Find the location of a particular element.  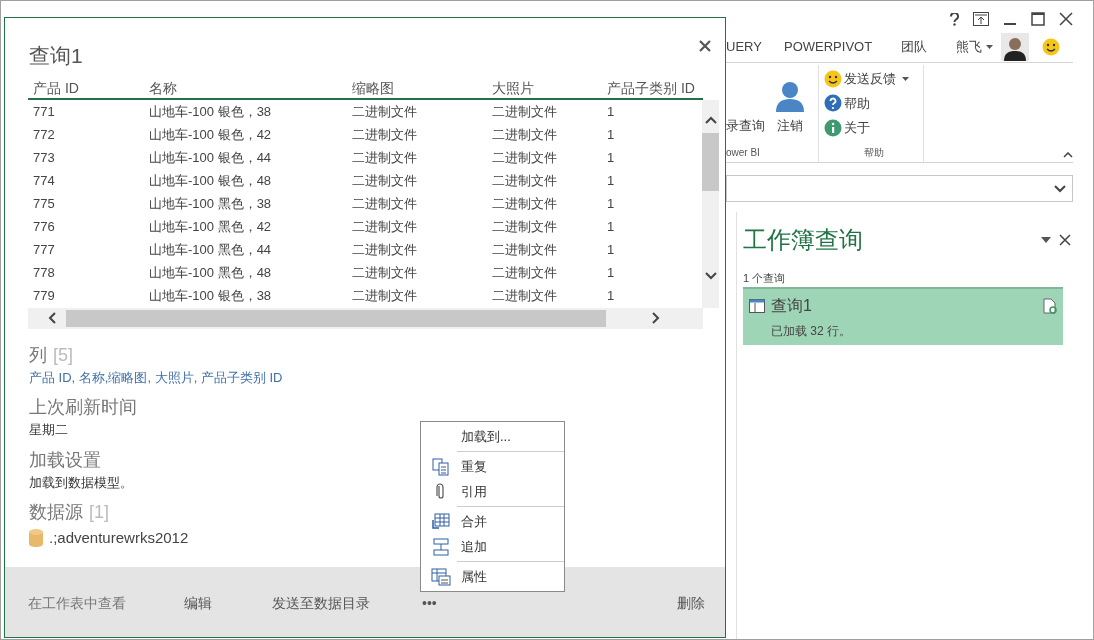

section-label: 数据源 is located at coordinates (56, 512).